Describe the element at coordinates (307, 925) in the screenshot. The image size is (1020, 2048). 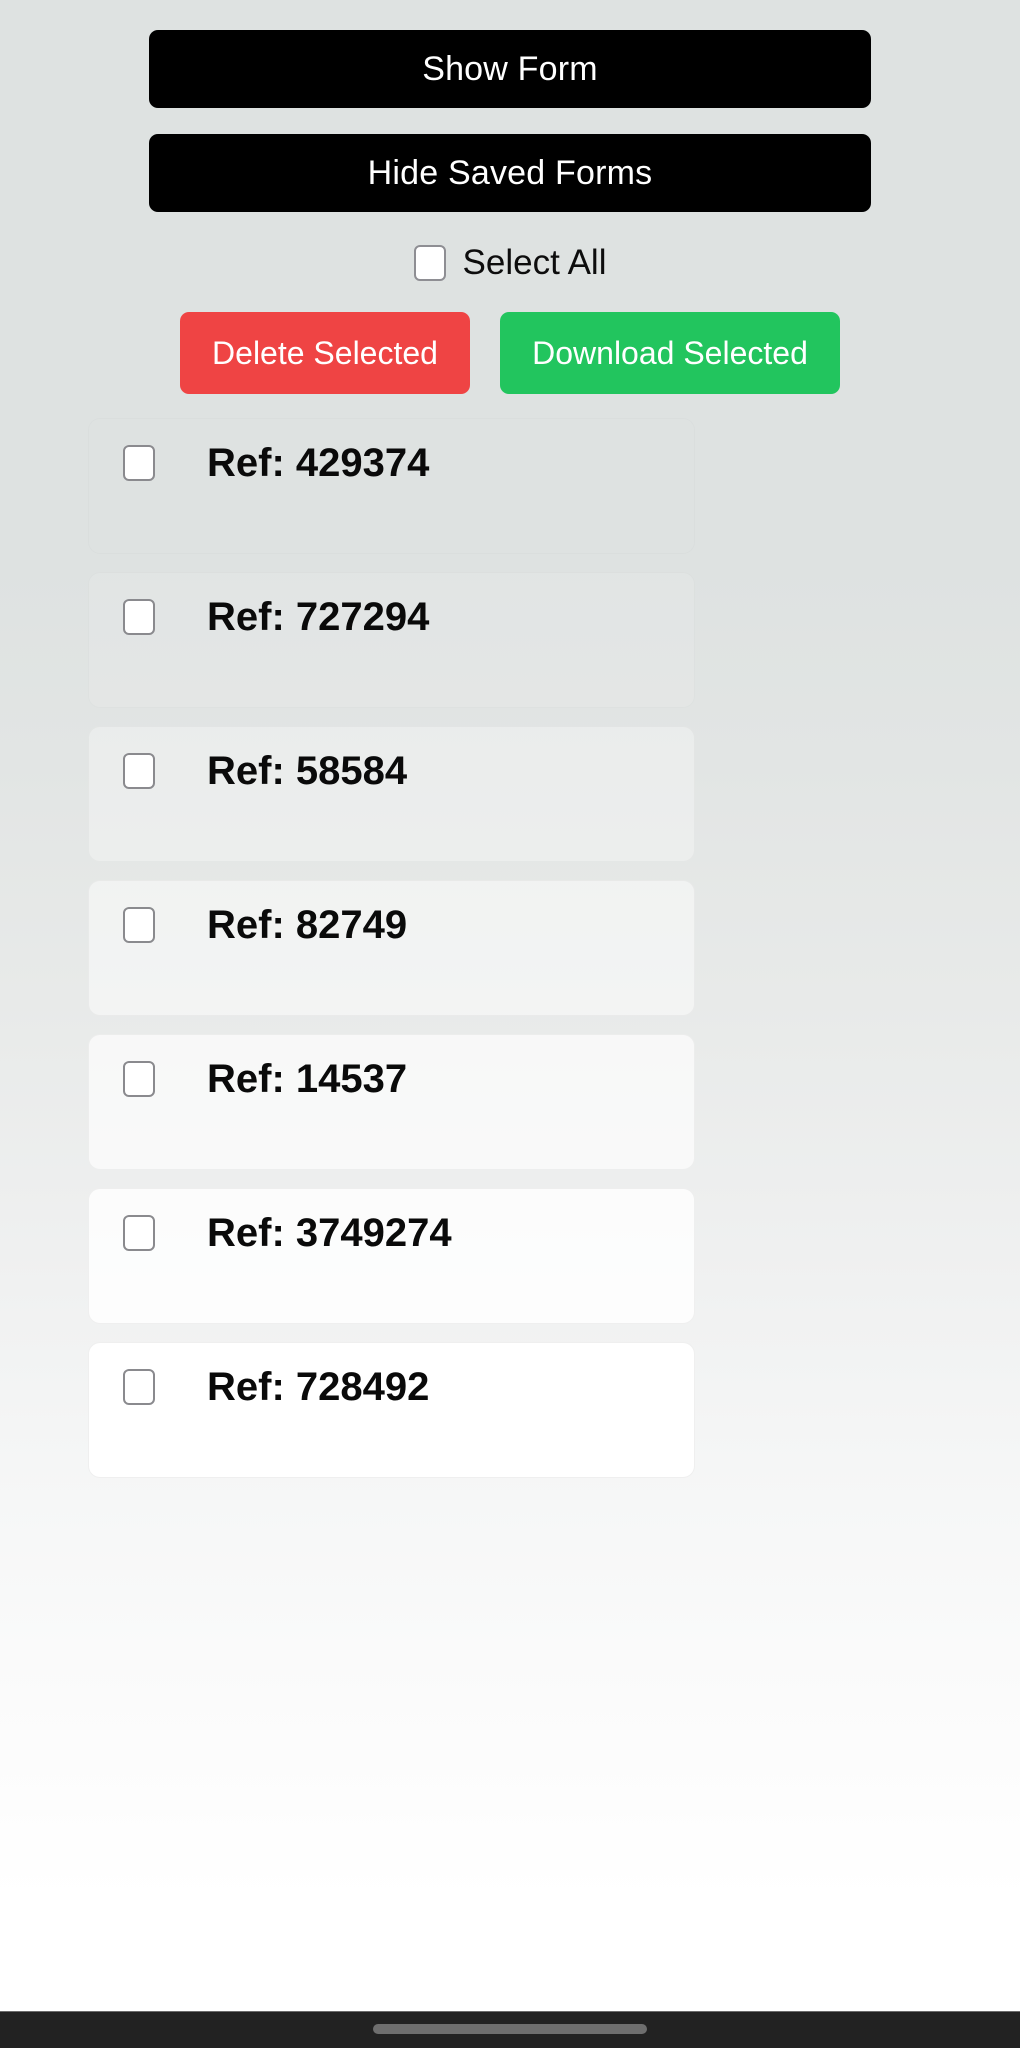
I see `saved-form-ref-label: Ref: 82749` at that location.